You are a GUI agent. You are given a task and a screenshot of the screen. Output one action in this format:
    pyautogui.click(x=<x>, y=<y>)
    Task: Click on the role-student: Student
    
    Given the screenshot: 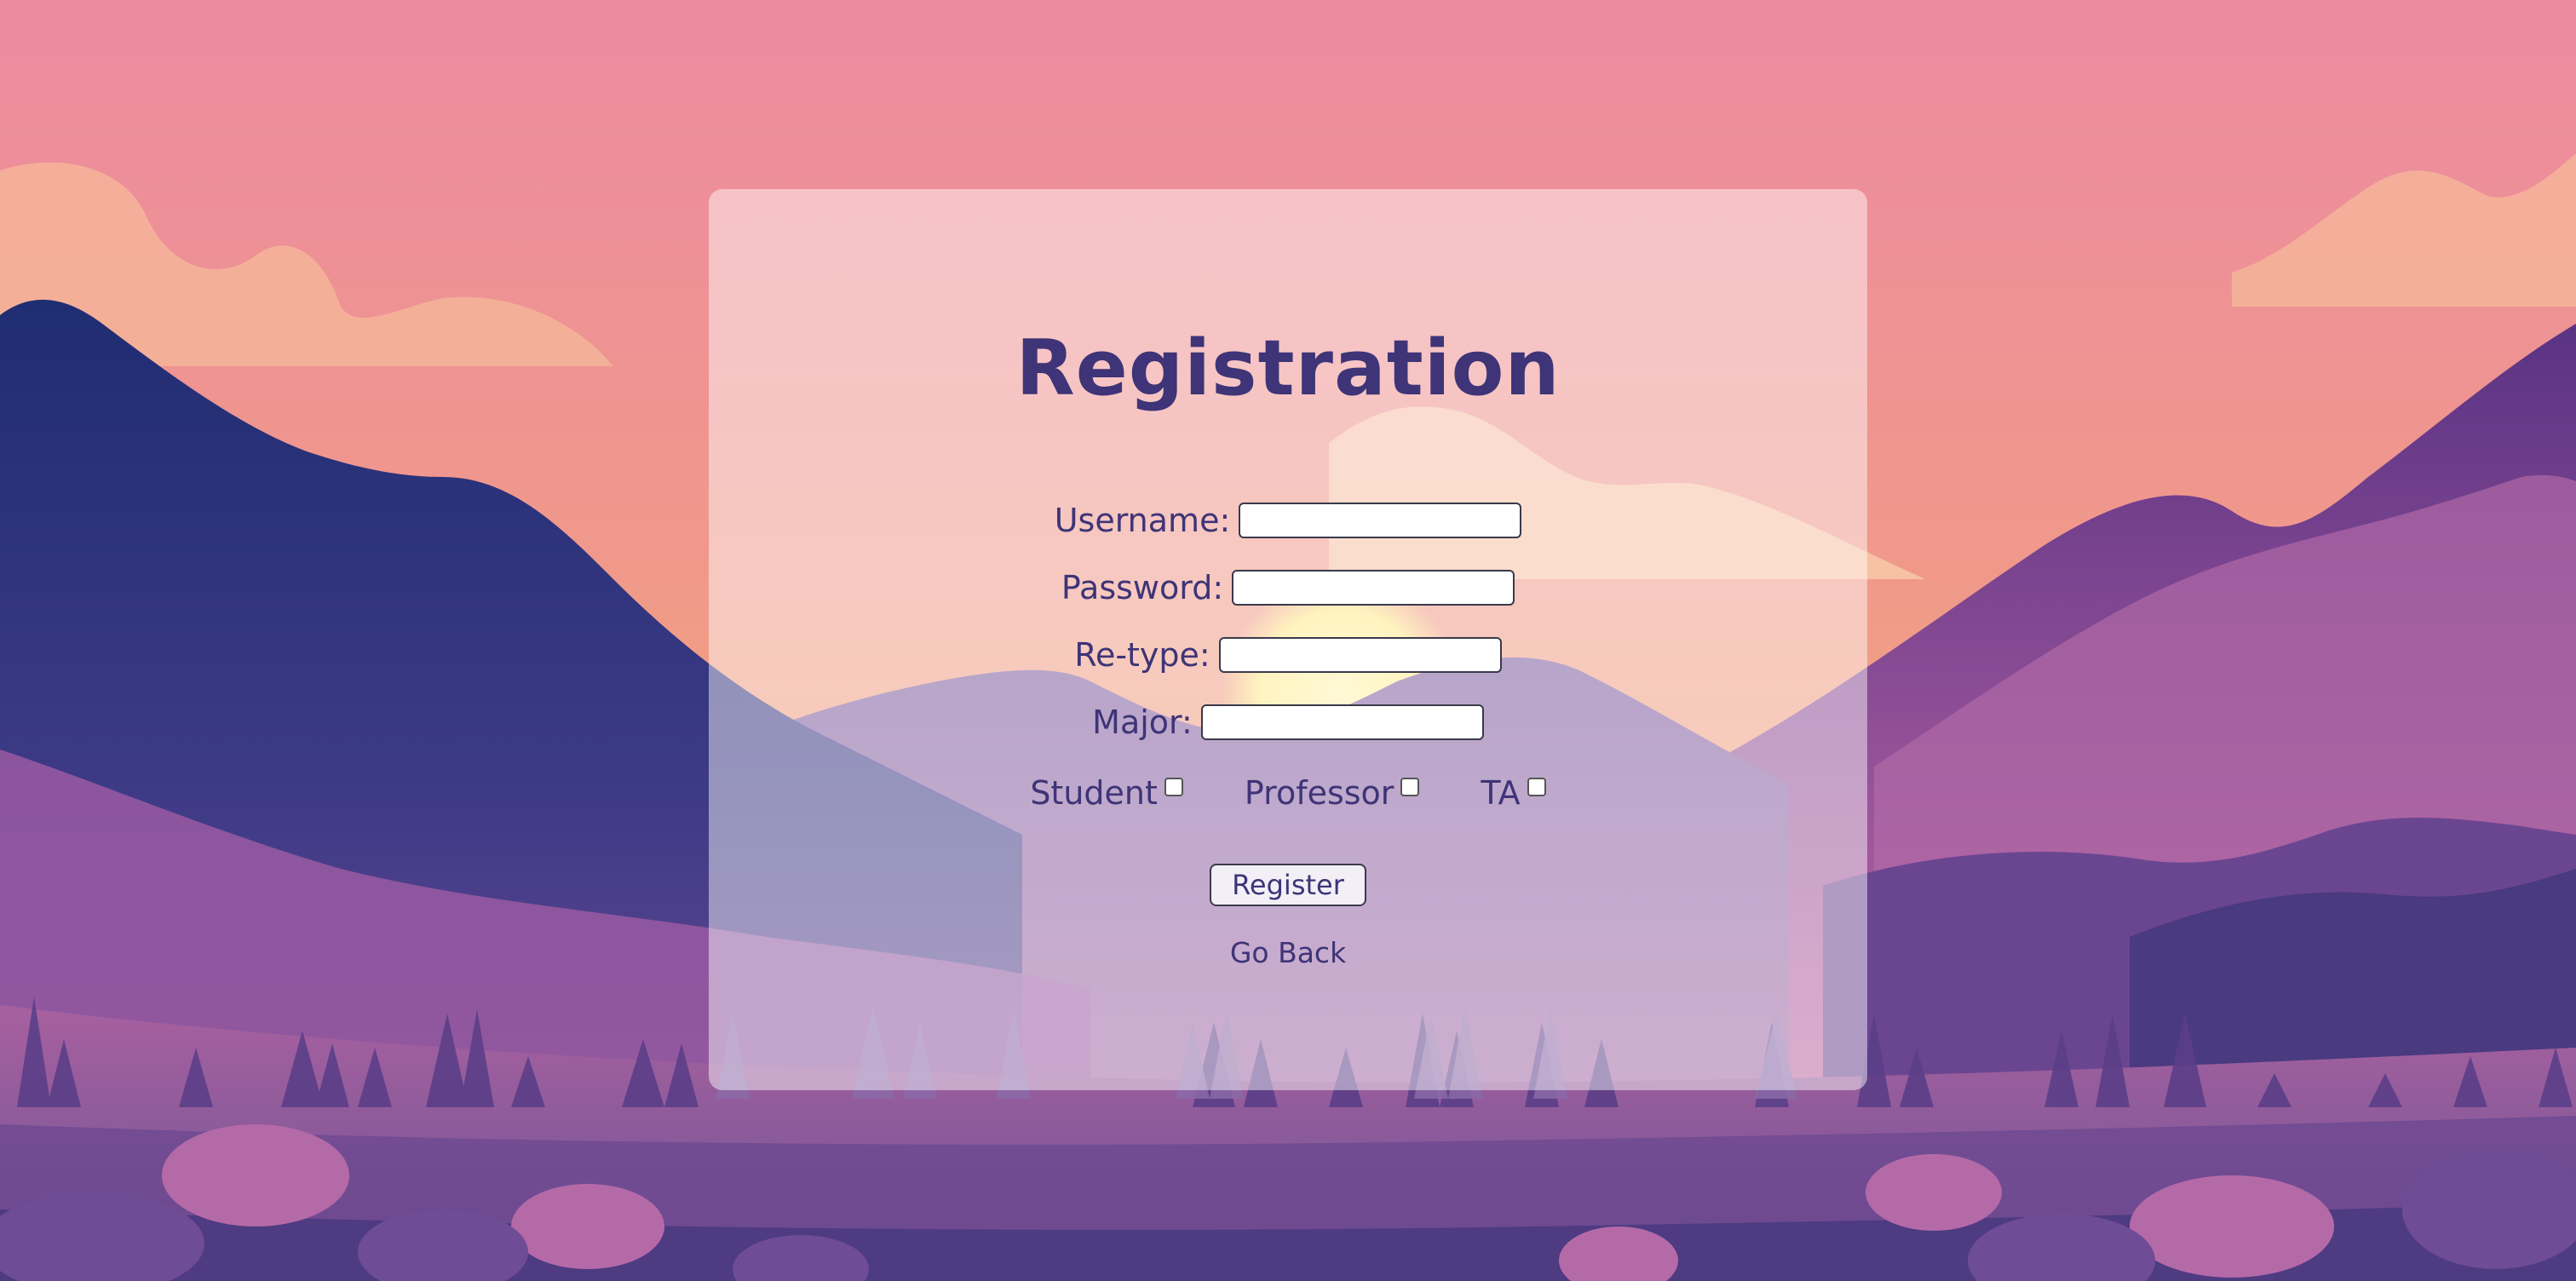 What is the action you would take?
    pyautogui.click(x=1106, y=793)
    